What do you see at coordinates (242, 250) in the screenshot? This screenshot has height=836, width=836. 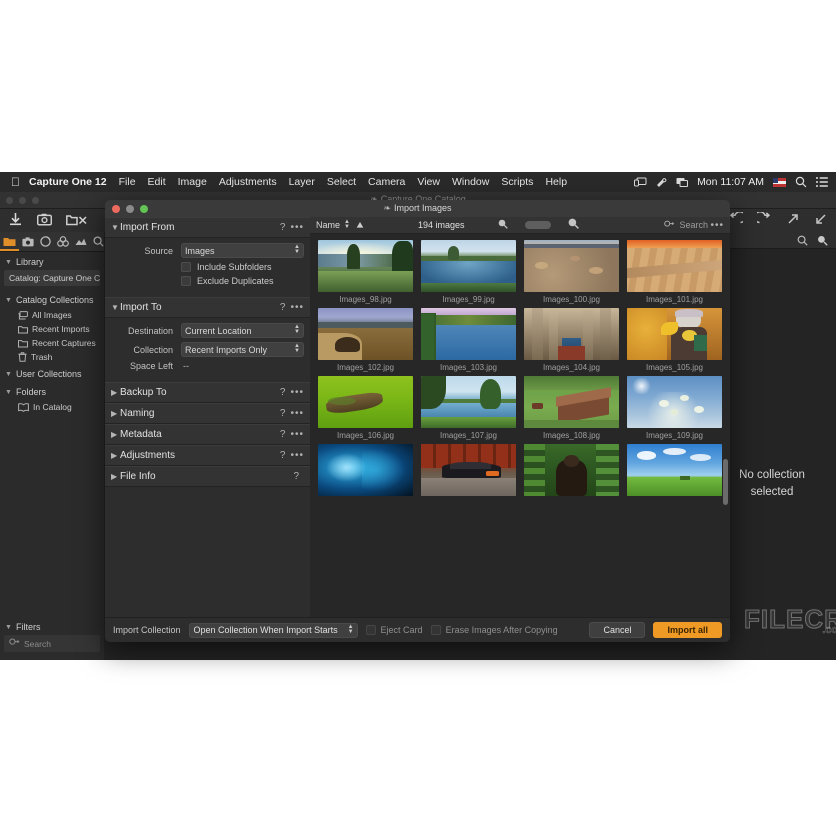 I see `source-select: Images ▲ ▼` at bounding box center [242, 250].